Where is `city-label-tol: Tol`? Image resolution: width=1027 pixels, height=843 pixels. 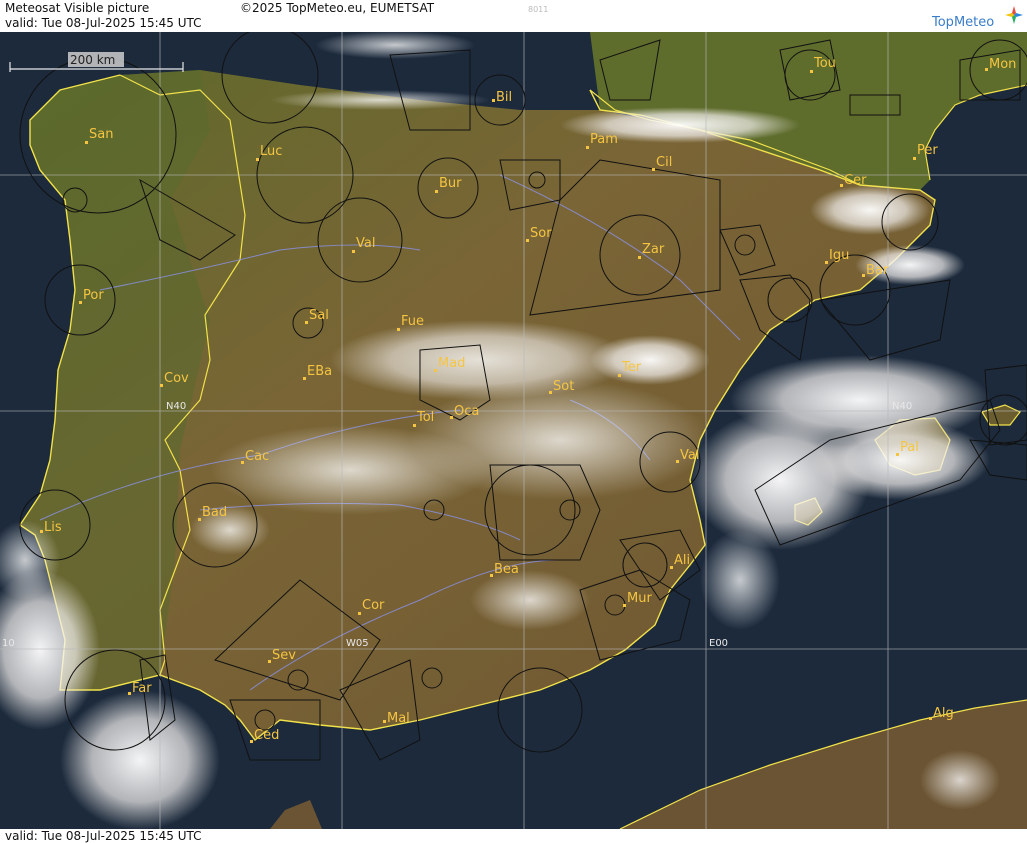 city-label-tol: Tol is located at coordinates (425, 417).